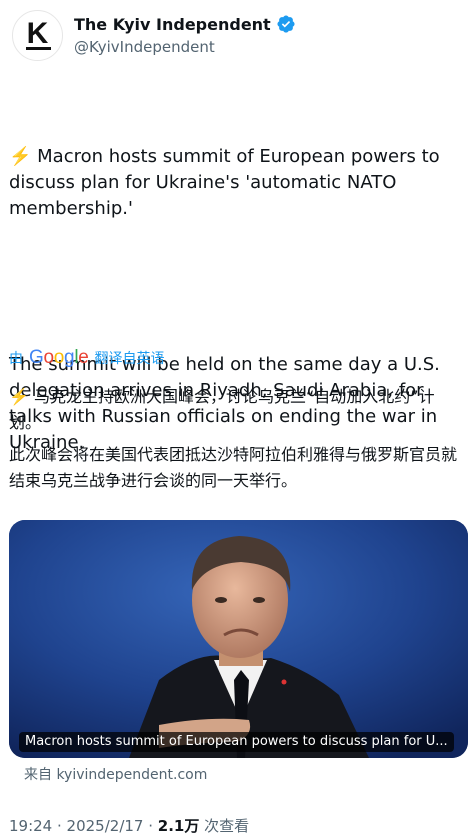 The width and height of the screenshot is (471, 836). I want to click on link-source: 来自 kyivindependent.com, so click(115, 774).